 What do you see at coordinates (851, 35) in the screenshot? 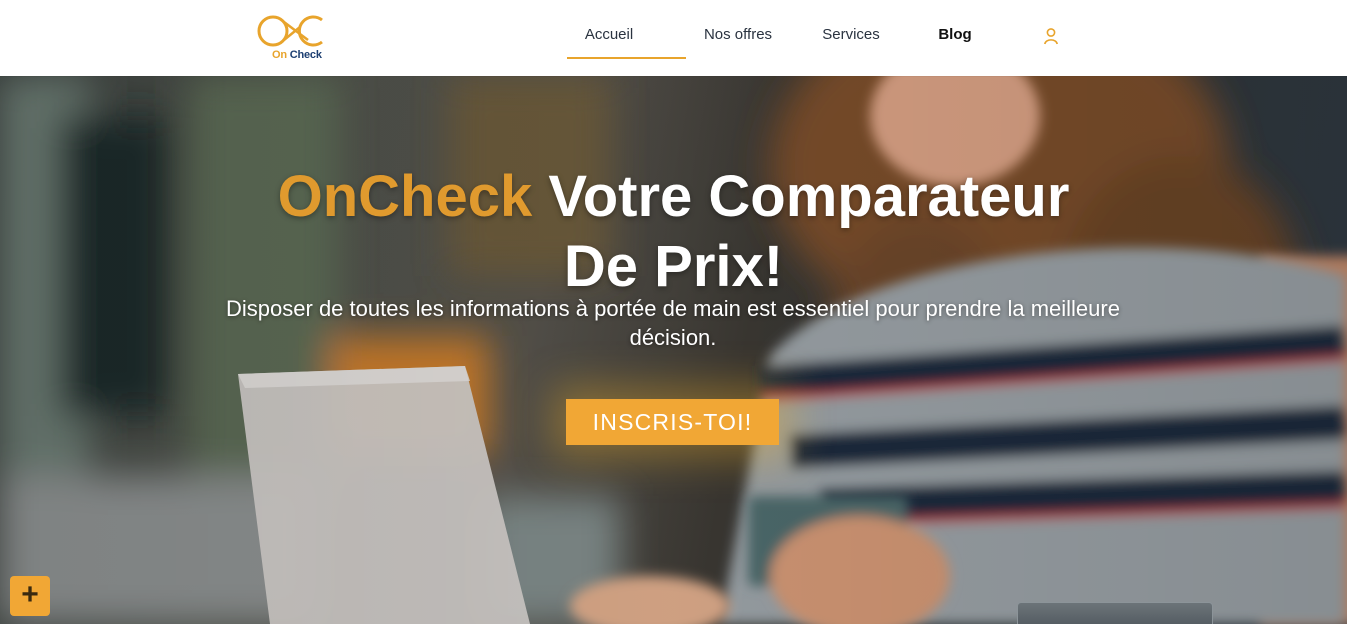
I see `nav-services: Services` at bounding box center [851, 35].